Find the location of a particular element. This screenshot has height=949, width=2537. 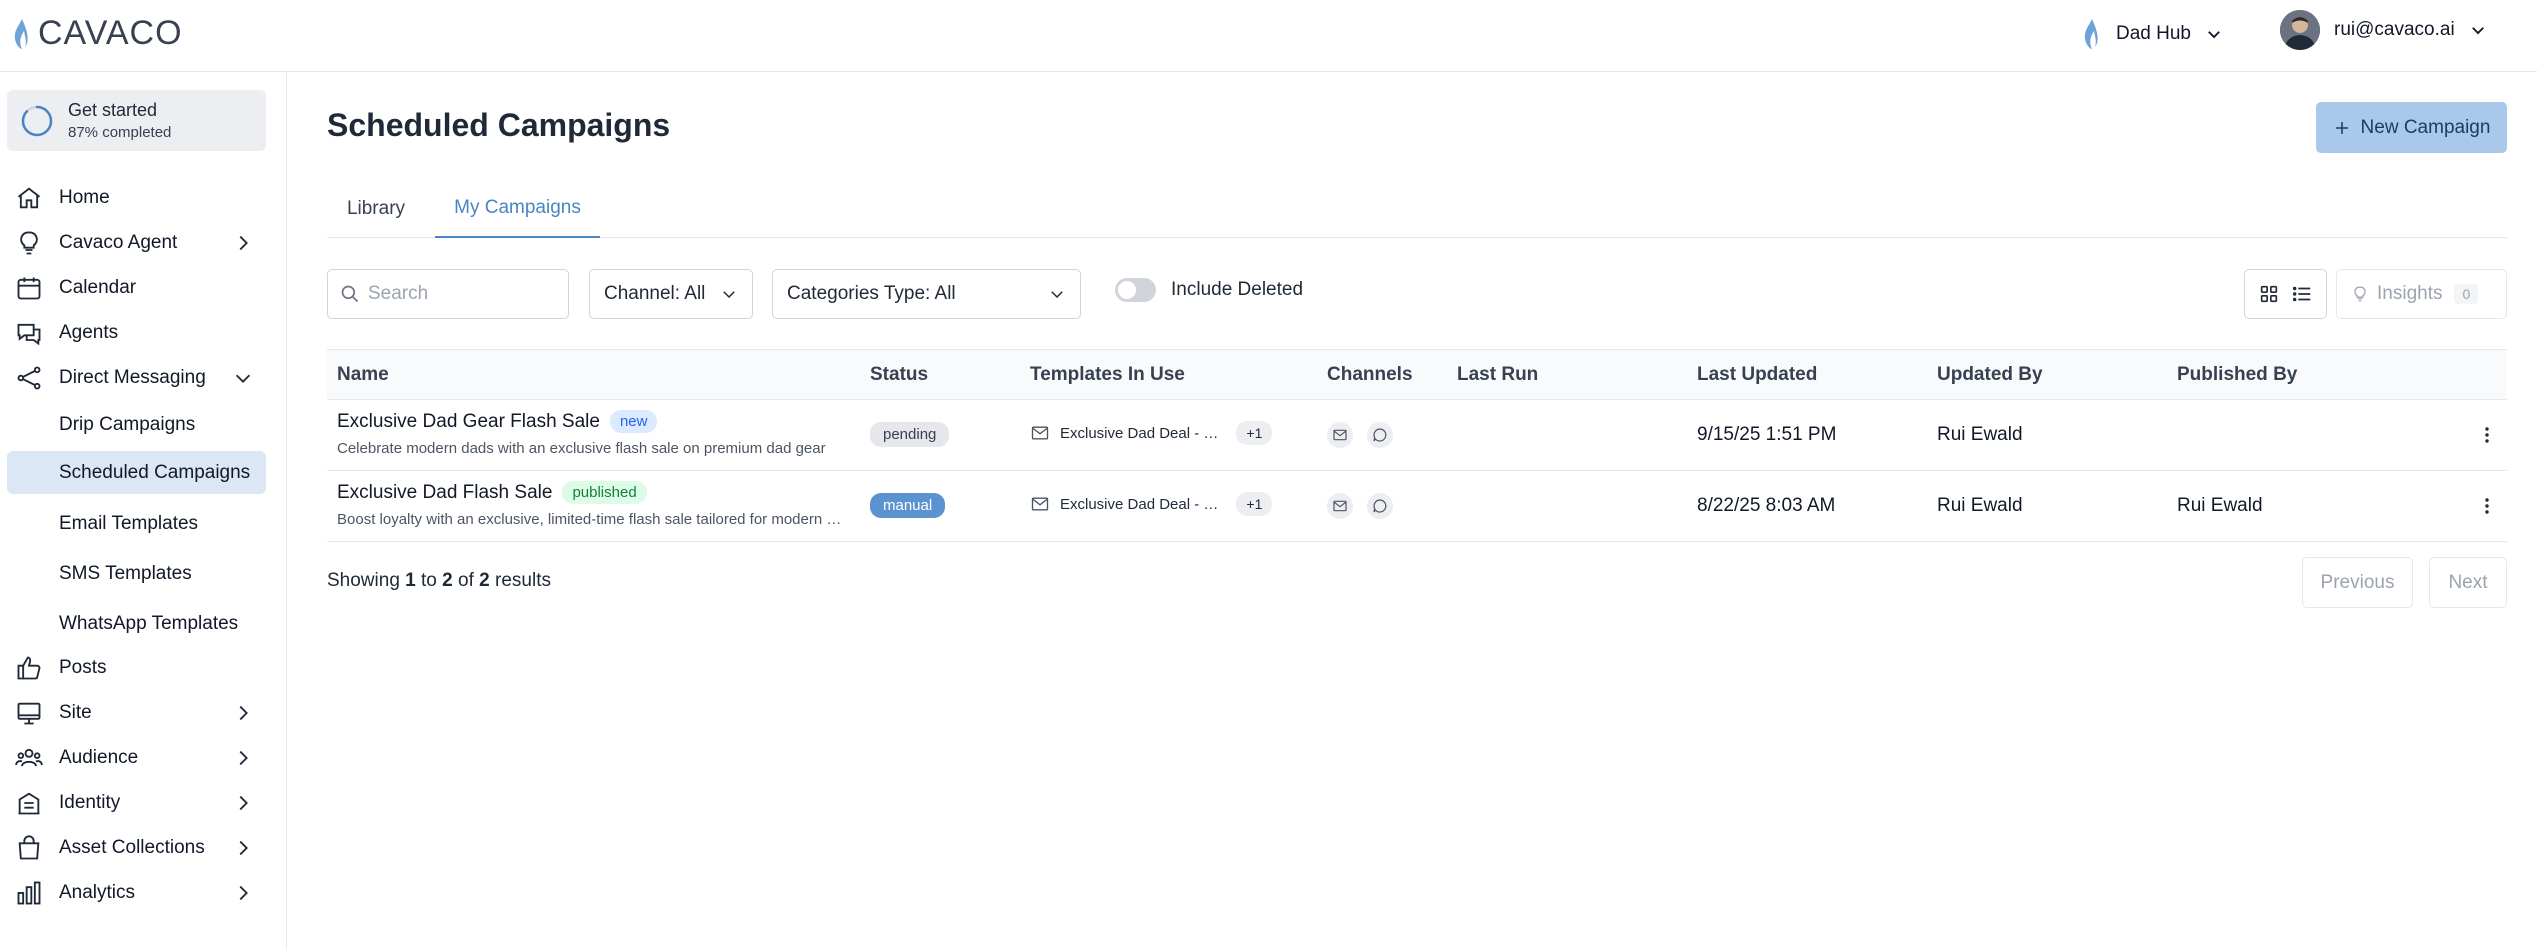

column-header: Templates In Use is located at coordinates (1107, 375).